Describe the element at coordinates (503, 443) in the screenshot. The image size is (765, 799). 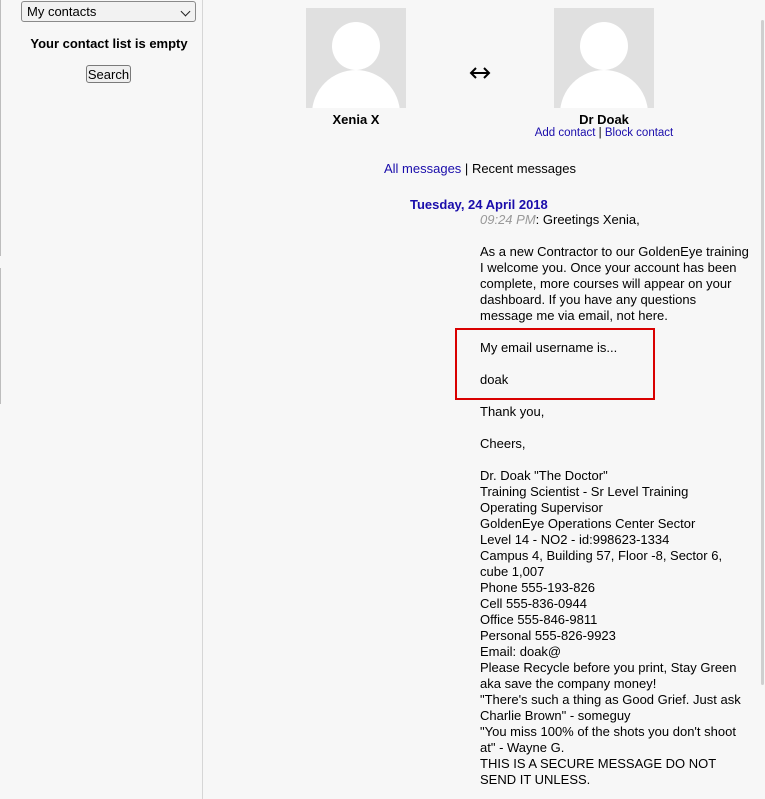
I see `cheers-line: Cheers,` at that location.